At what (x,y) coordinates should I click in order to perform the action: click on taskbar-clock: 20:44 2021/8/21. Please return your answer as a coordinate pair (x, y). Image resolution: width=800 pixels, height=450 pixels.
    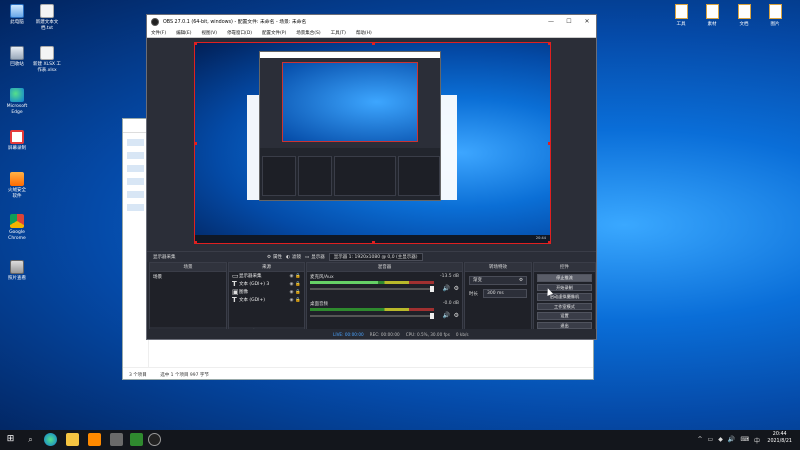
    Looking at the image, I should click on (779, 438).